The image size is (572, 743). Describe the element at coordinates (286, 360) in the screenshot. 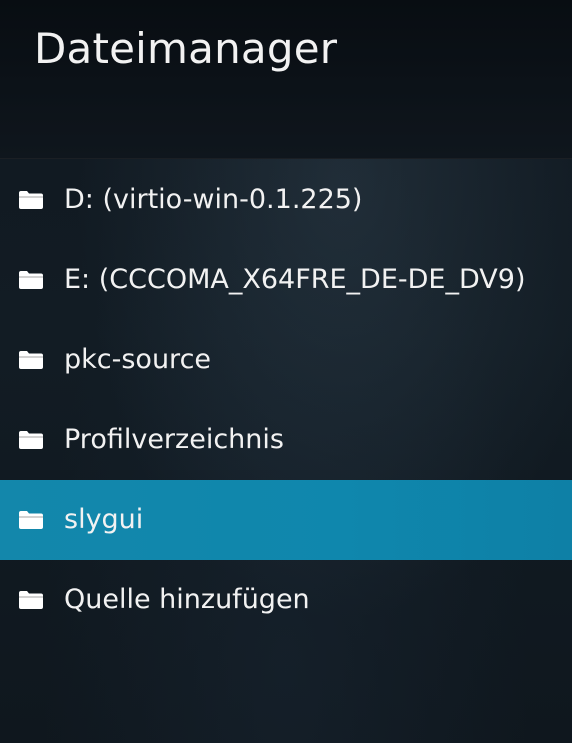

I see `list-item-pkc-source: pkc-source` at that location.